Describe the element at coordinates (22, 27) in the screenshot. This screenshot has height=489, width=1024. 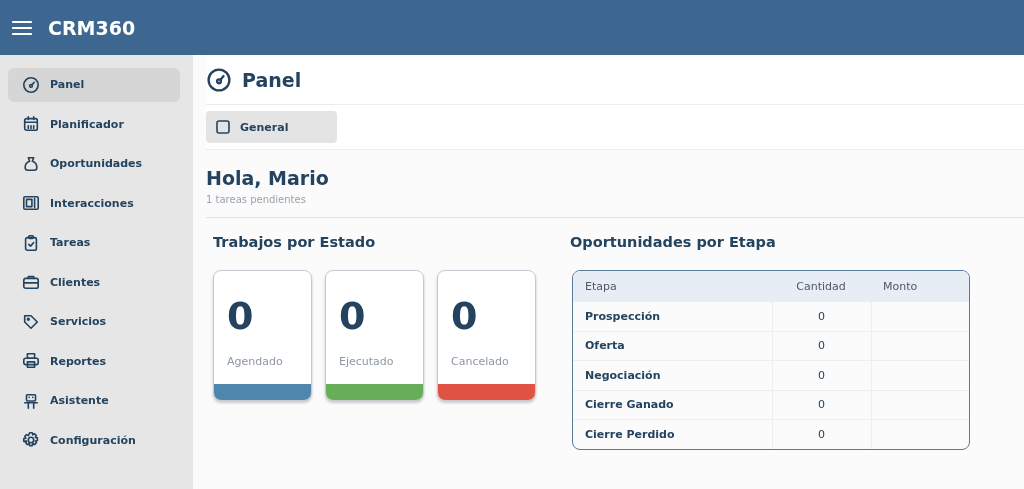
I see `menu-button` at that location.